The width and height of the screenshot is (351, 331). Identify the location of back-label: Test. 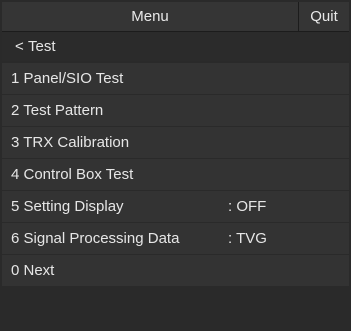
(42, 46).